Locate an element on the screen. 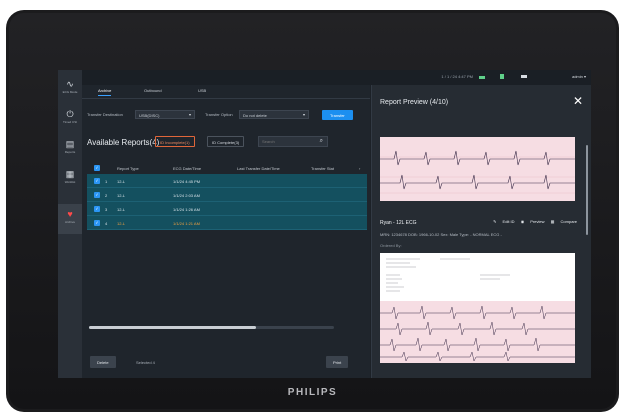 Image resolution: width=625 pixels, height=418 pixels. edit-id-label: Edit ID is located at coordinates (508, 221).